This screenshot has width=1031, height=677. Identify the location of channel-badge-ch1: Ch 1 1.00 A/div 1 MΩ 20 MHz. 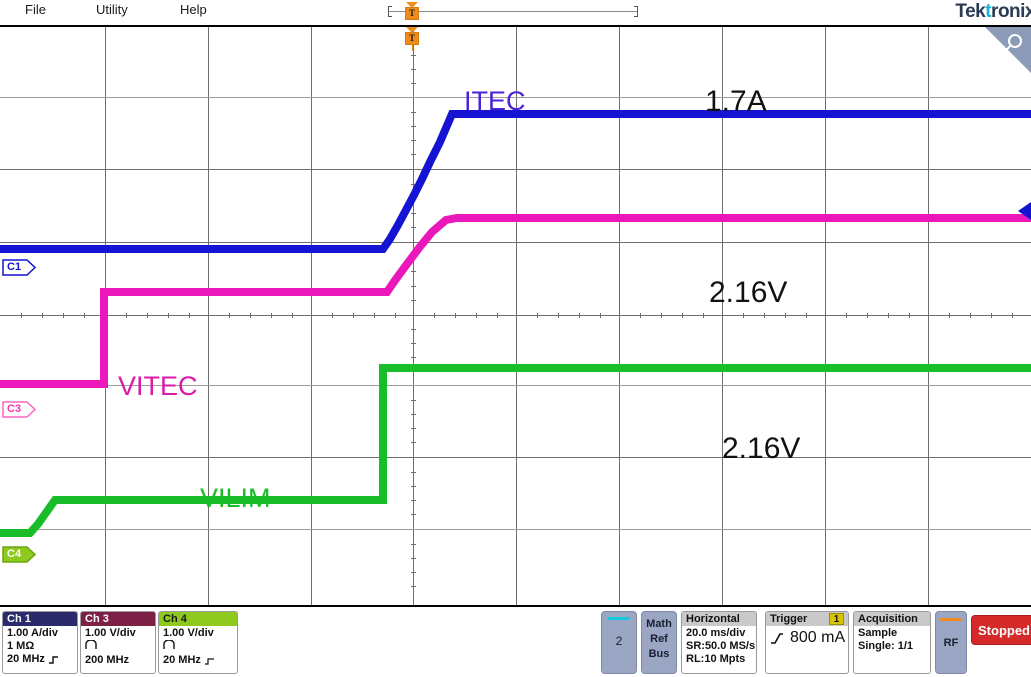
(40, 642).